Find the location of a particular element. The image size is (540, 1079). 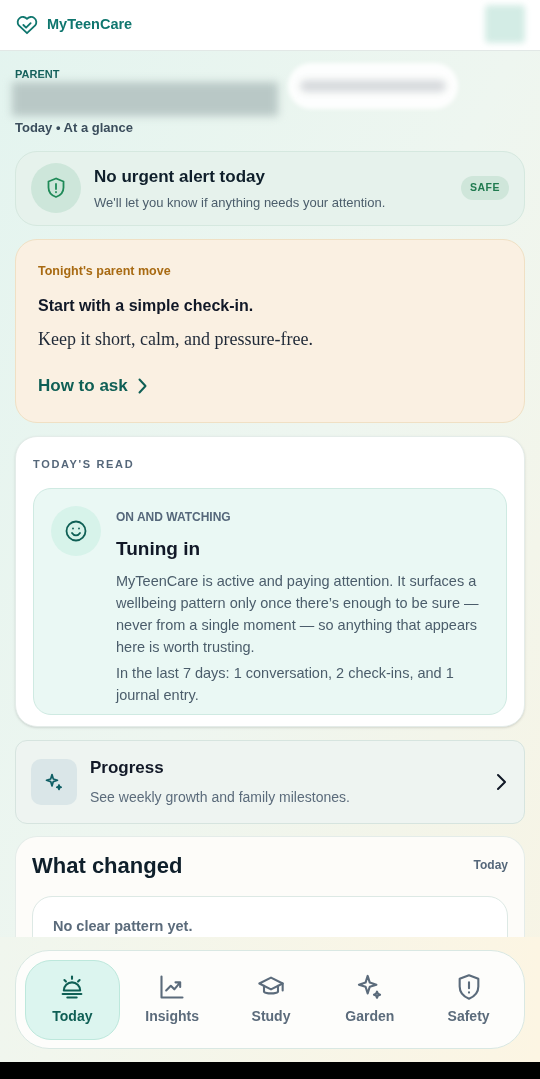

progress-title: Progress is located at coordinates (127, 768).